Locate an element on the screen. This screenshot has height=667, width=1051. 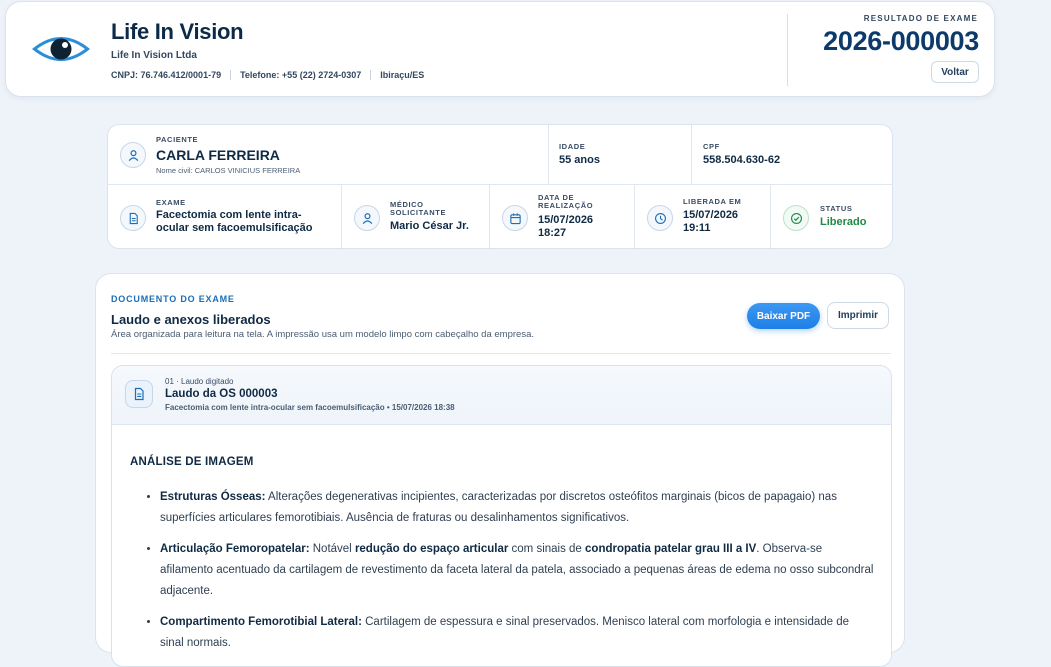
doctor-label: MÉDICO SOLICITANTE is located at coordinates (418, 209).